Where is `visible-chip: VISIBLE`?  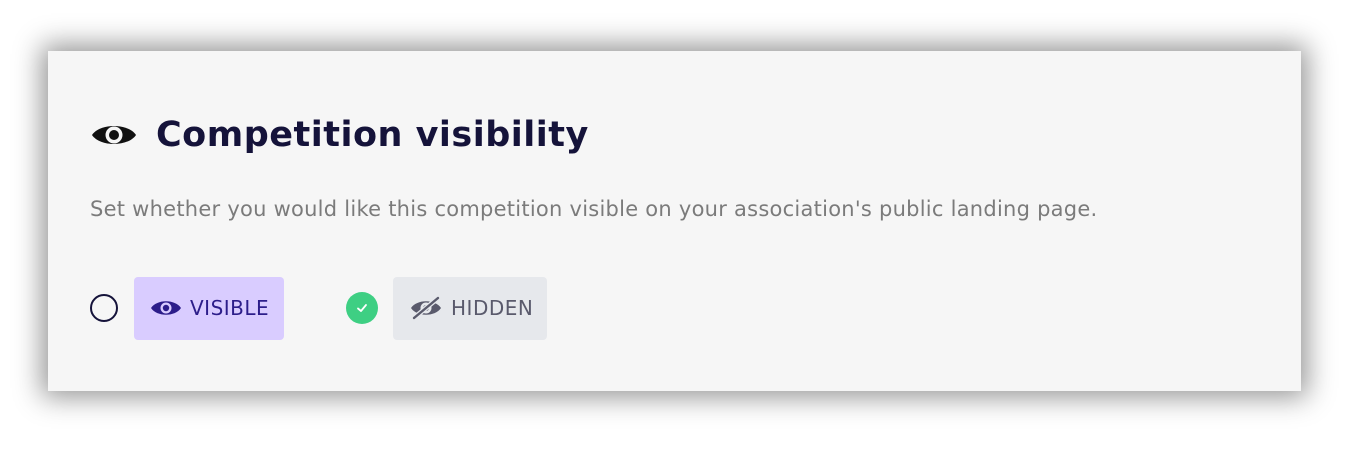 visible-chip: VISIBLE is located at coordinates (209, 308).